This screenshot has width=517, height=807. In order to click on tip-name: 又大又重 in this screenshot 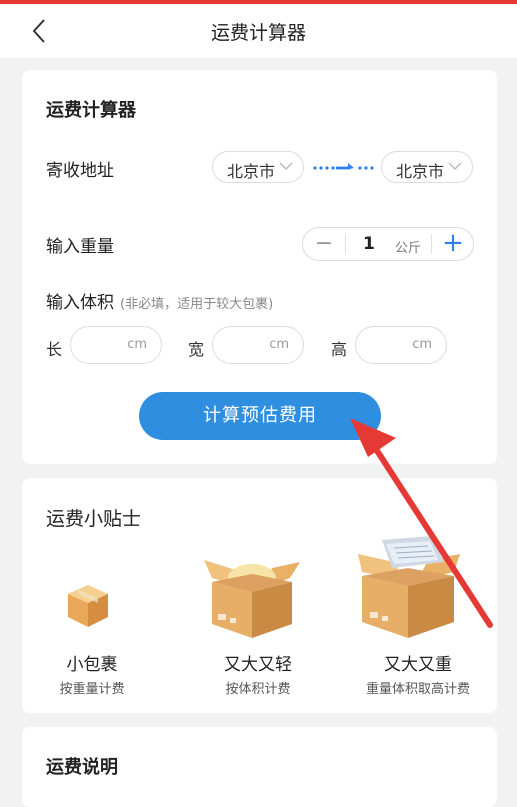, I will do `click(418, 665)`.